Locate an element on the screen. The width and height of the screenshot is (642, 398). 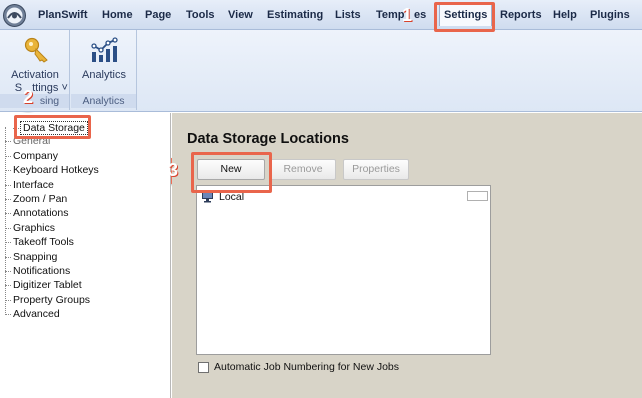
tree-item-zoom-pan: Zoom / Pan is located at coordinates (35, 199).